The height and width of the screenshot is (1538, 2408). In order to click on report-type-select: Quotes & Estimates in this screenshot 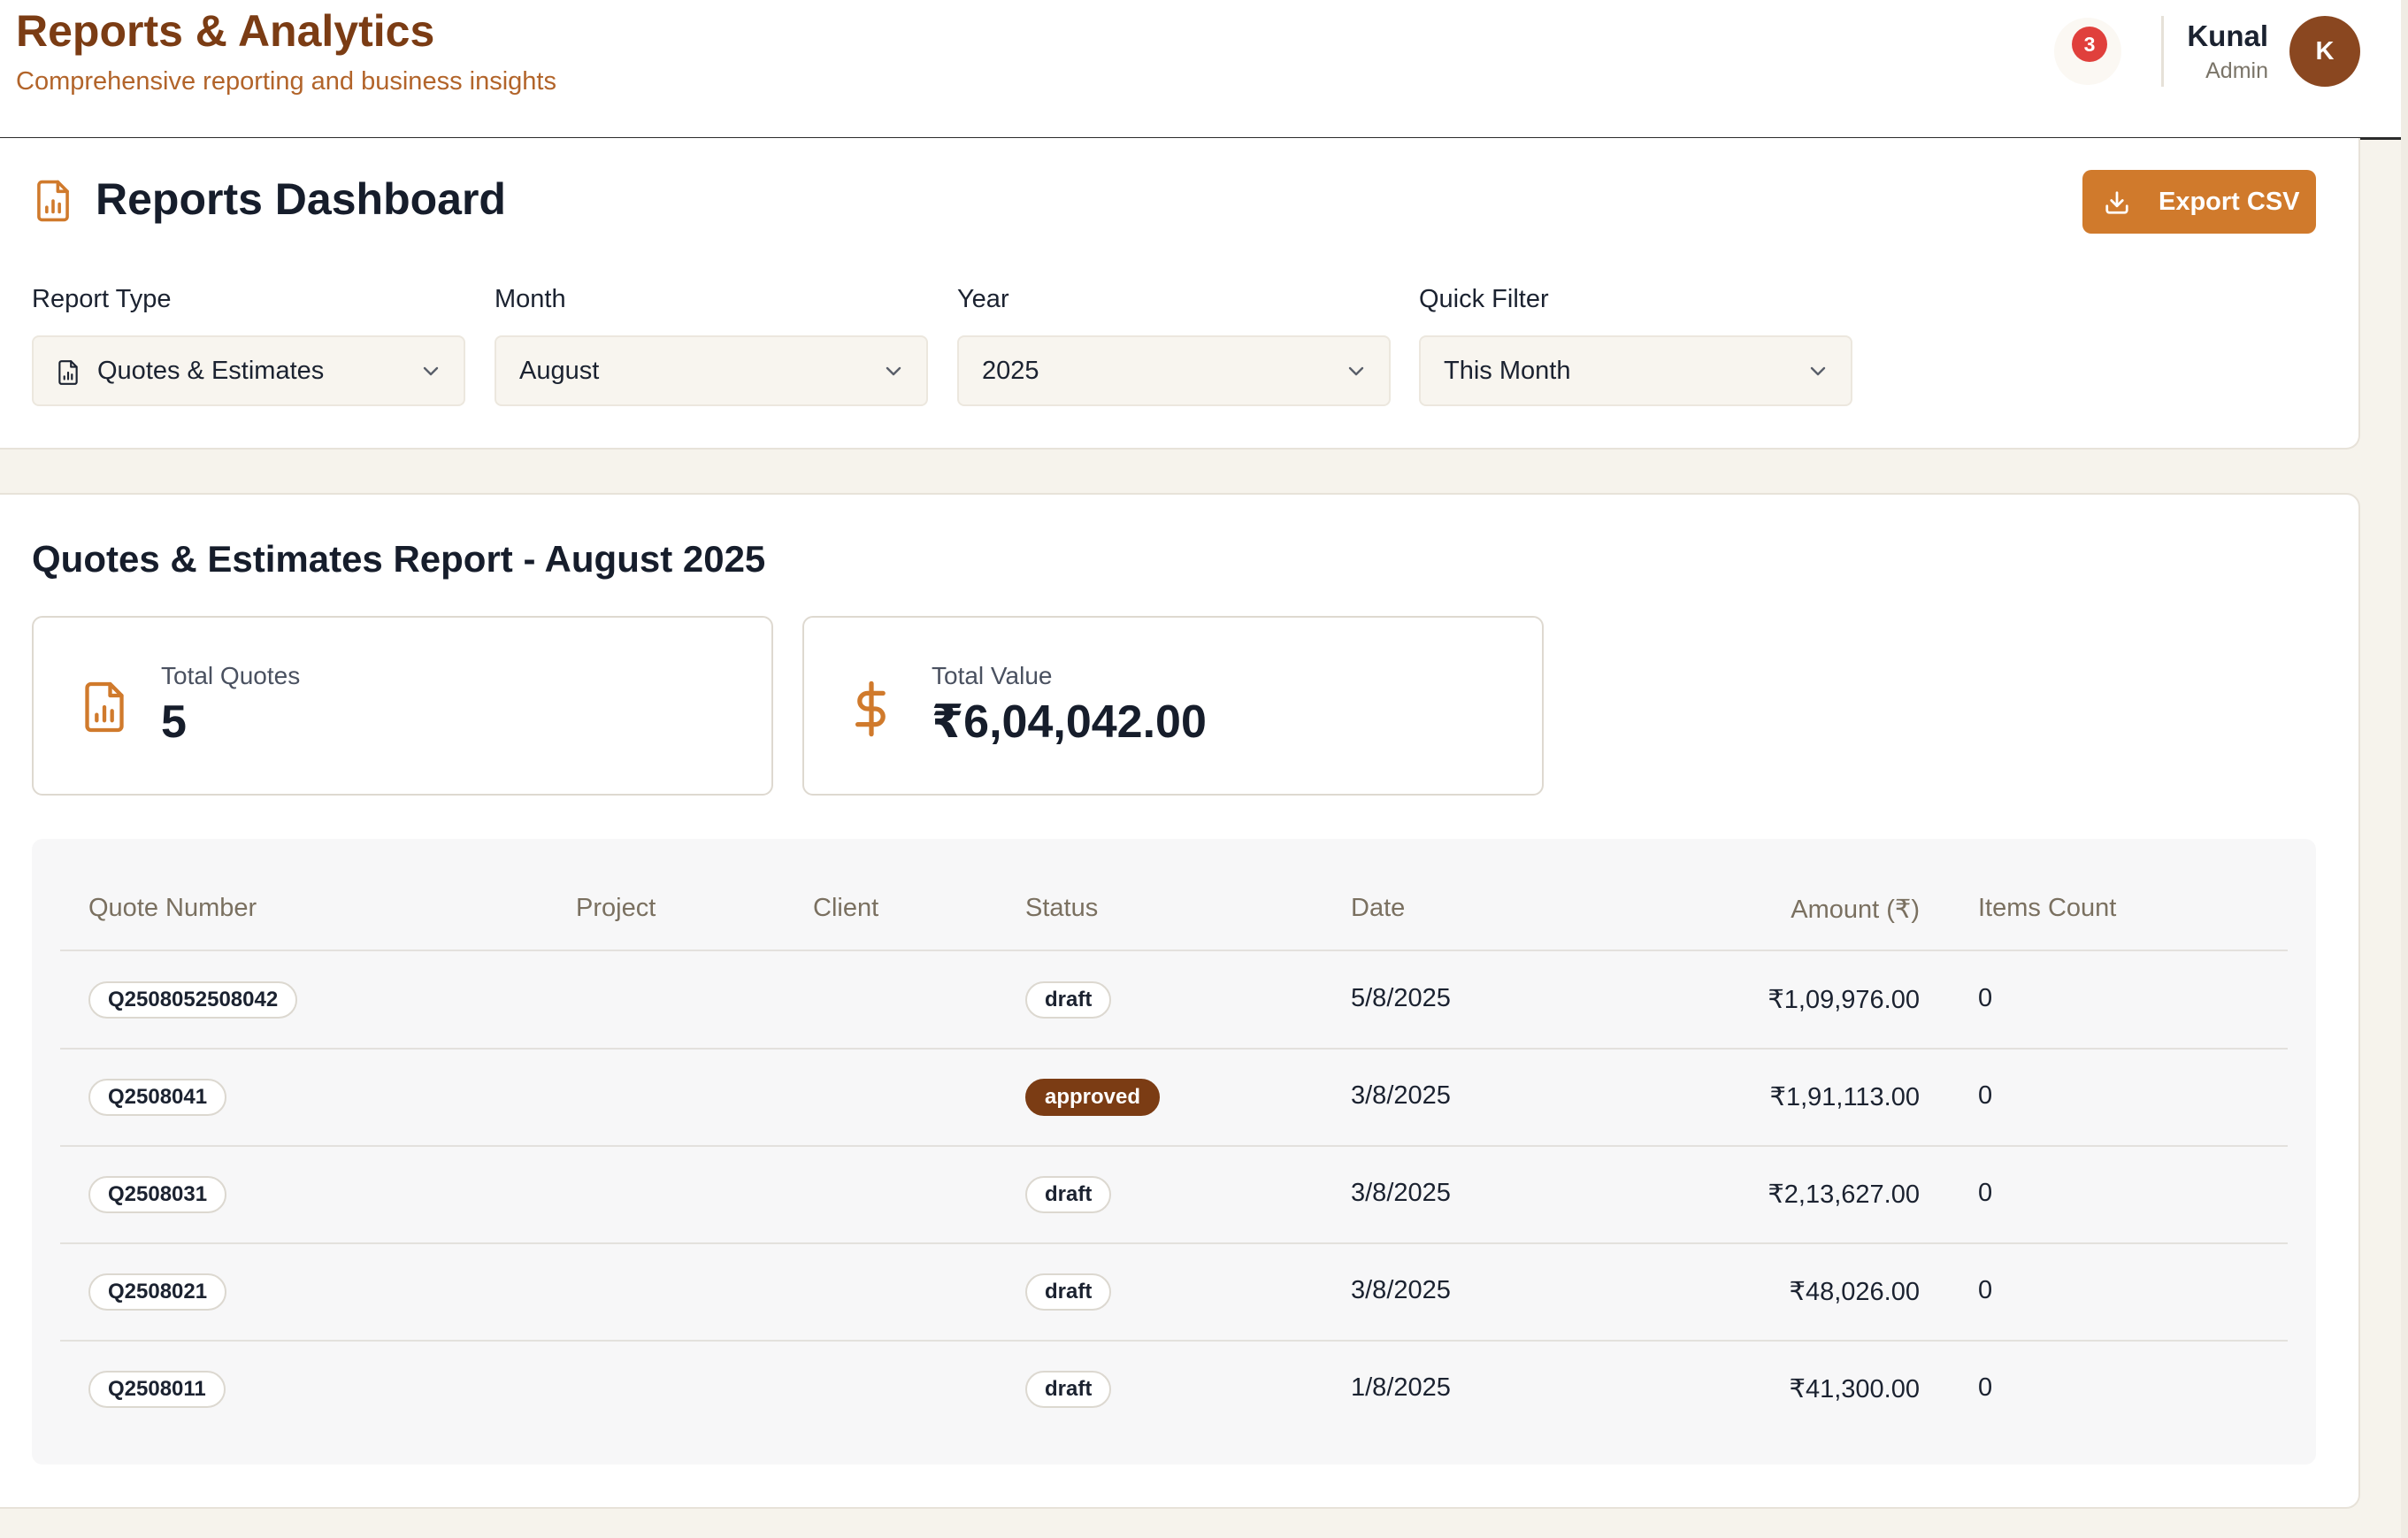, I will do `click(249, 370)`.